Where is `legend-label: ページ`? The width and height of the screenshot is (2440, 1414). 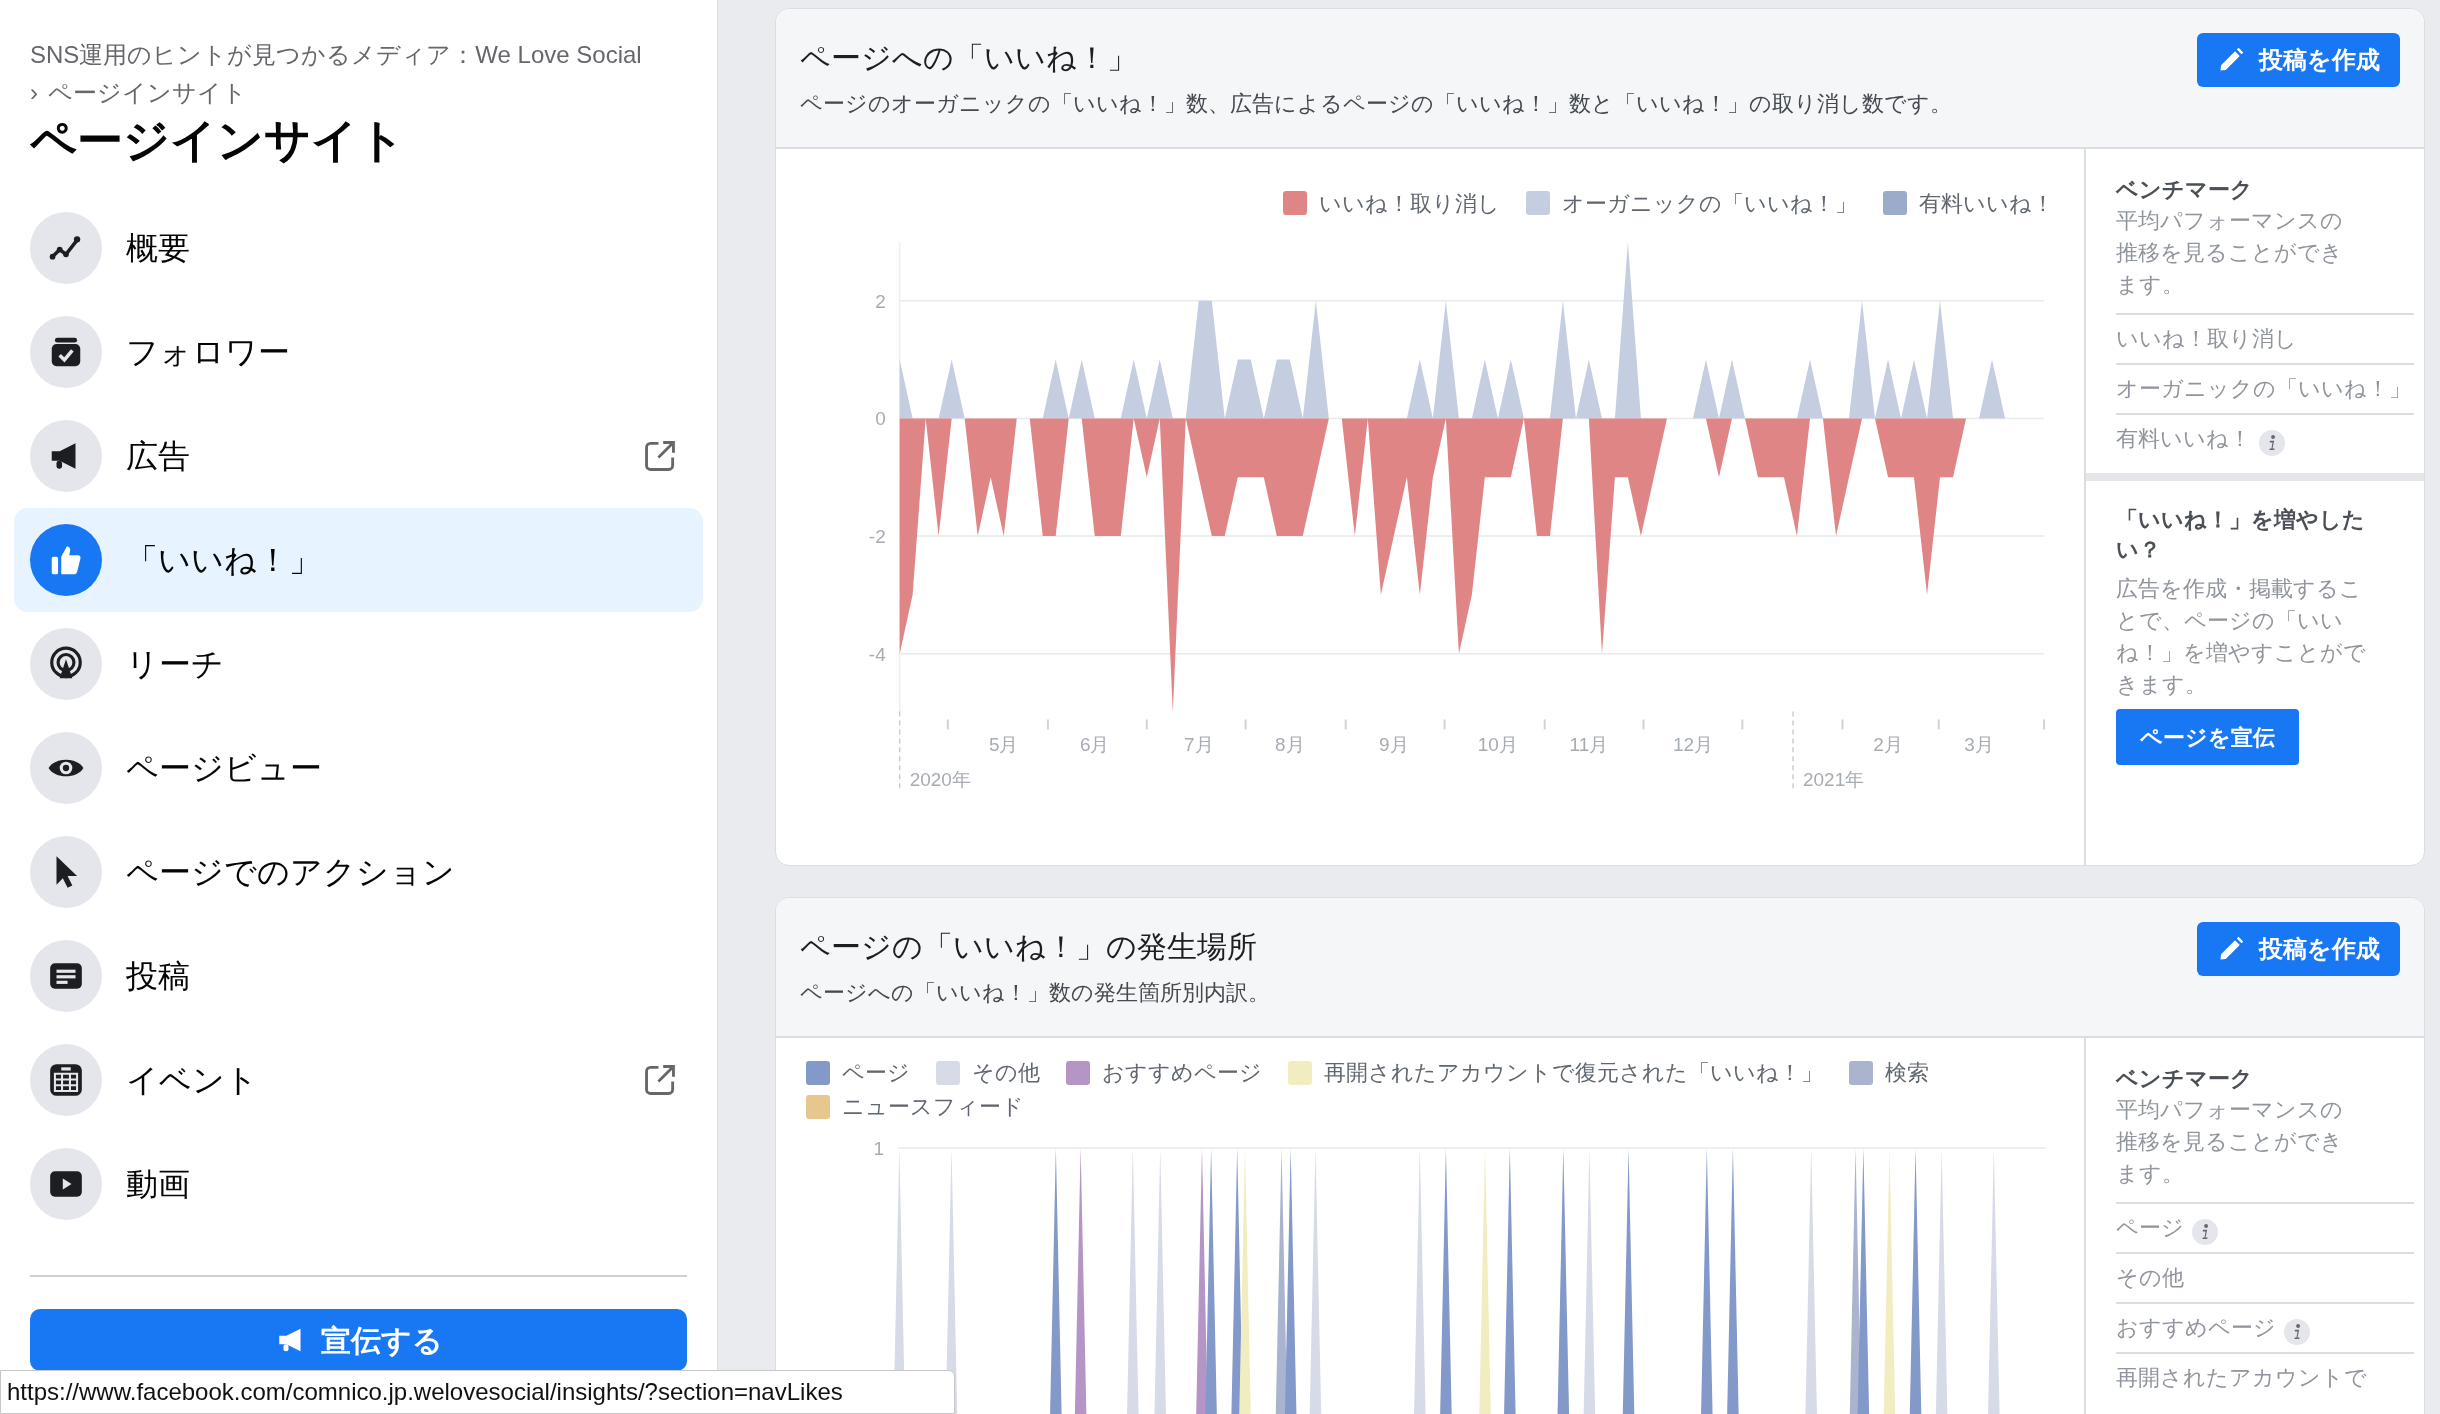 legend-label: ページ is located at coordinates (876, 1073).